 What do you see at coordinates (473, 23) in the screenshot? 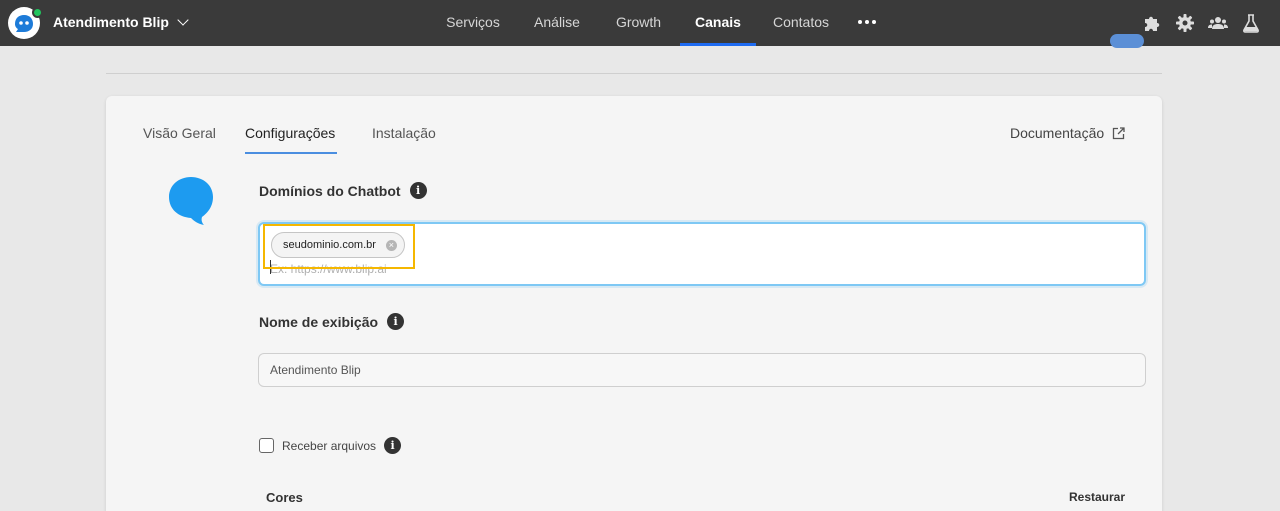
I see `nav-servicos: Serviços` at bounding box center [473, 23].